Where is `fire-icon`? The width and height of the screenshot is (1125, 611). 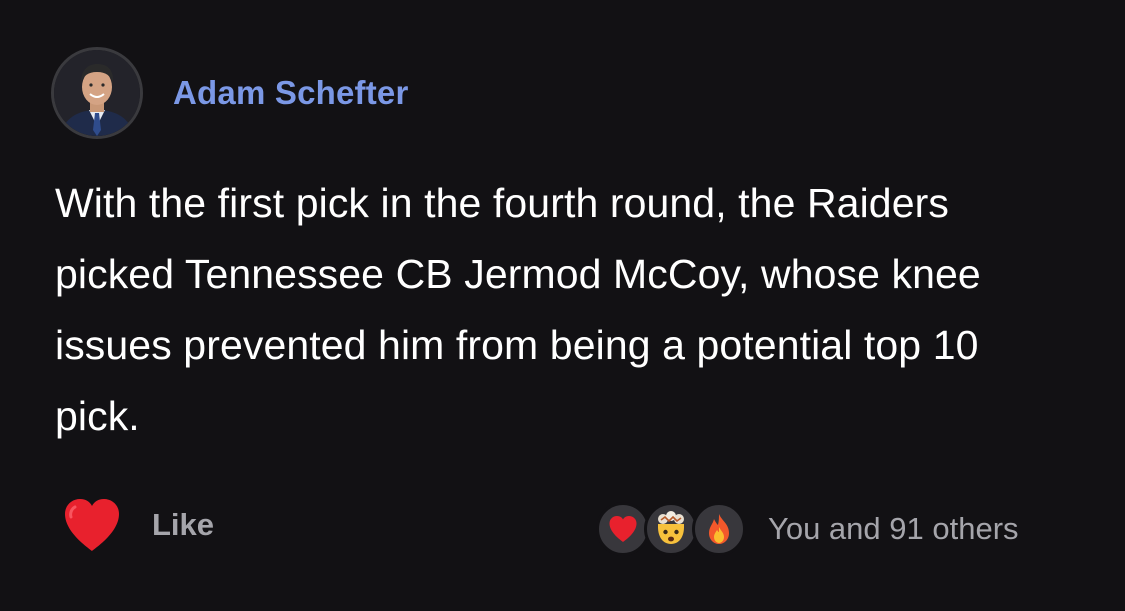 fire-icon is located at coordinates (719, 529).